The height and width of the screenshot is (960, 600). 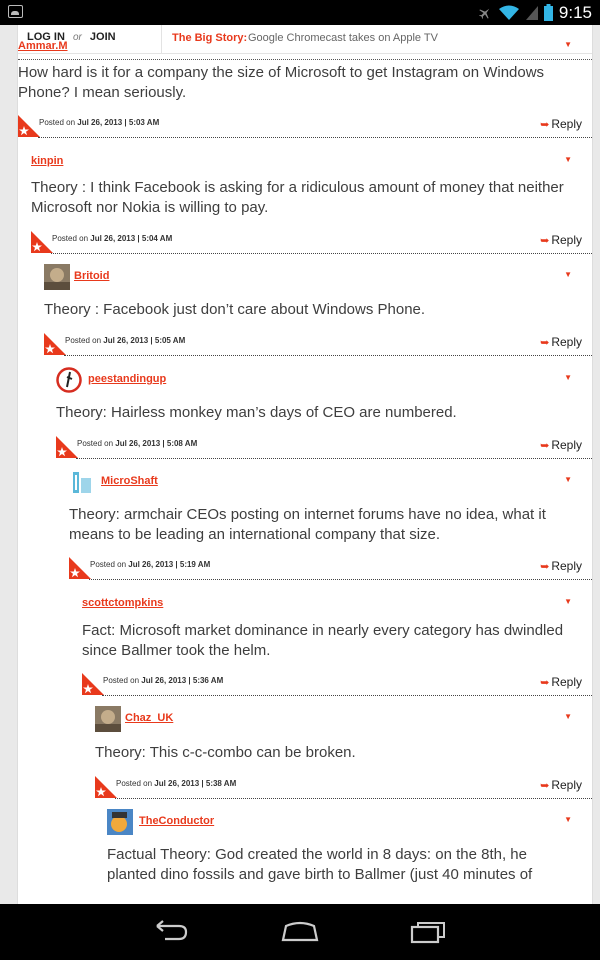 What do you see at coordinates (330, 482) in the screenshot?
I see `comment-header: MicroShaft ▼` at bounding box center [330, 482].